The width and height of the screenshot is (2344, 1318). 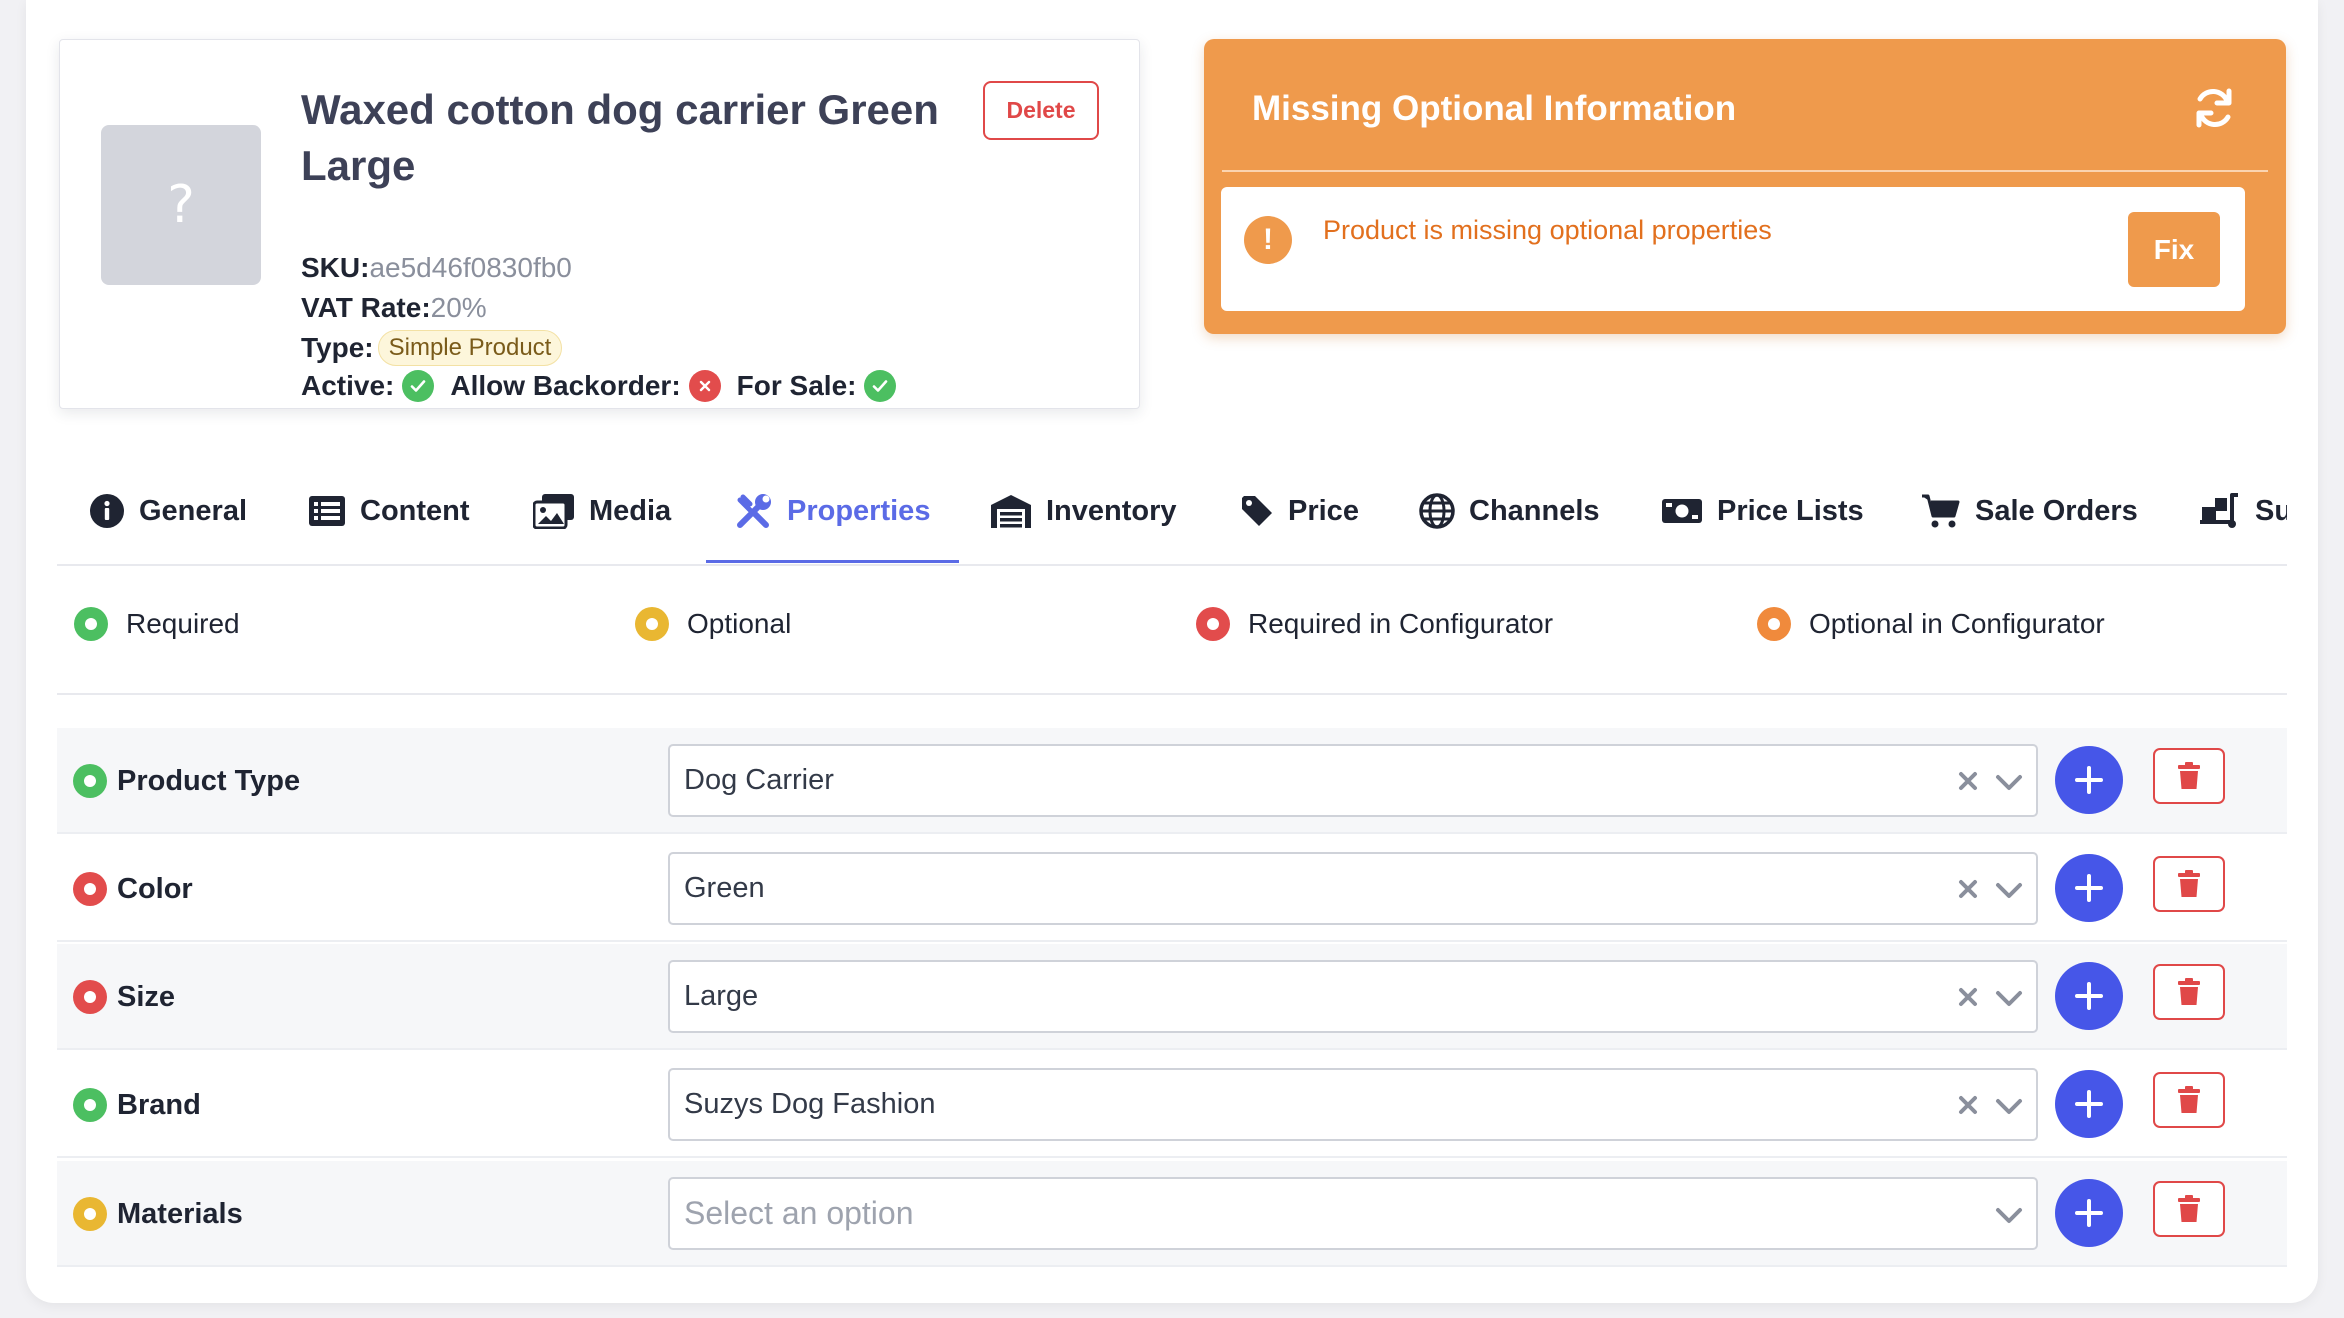 I want to click on type-line: Type: Simple Product, so click(x=432, y=348).